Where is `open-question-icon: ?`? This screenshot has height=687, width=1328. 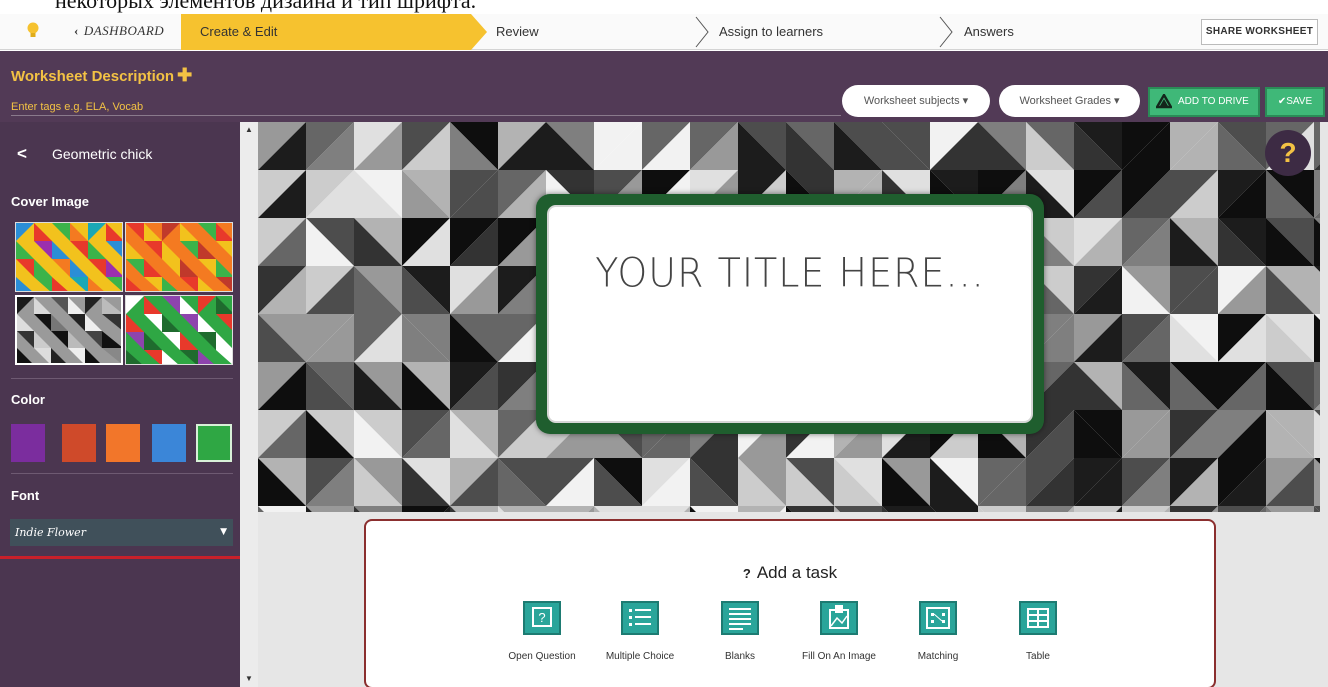 open-question-icon: ? is located at coordinates (542, 618).